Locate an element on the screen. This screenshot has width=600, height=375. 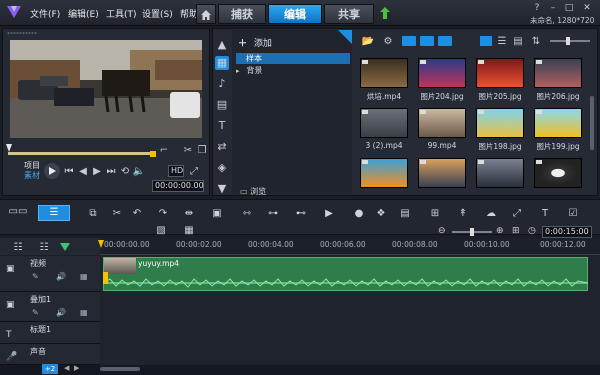
title-icon: T is located at coordinates (222, 126).